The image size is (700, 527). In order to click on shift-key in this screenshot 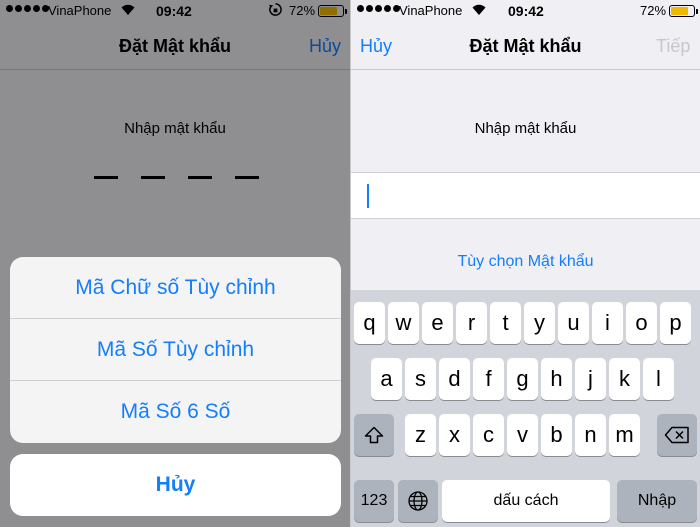, I will do `click(374, 435)`.